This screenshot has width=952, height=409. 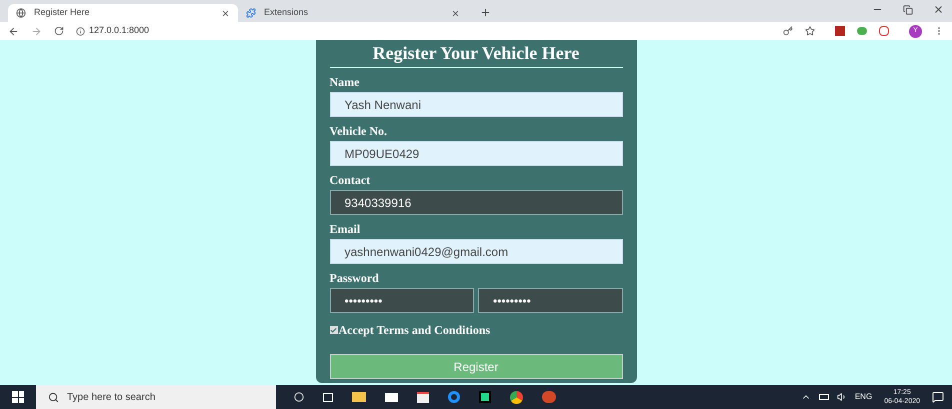 I want to click on search-placeholder: Type here to search, so click(x=111, y=397).